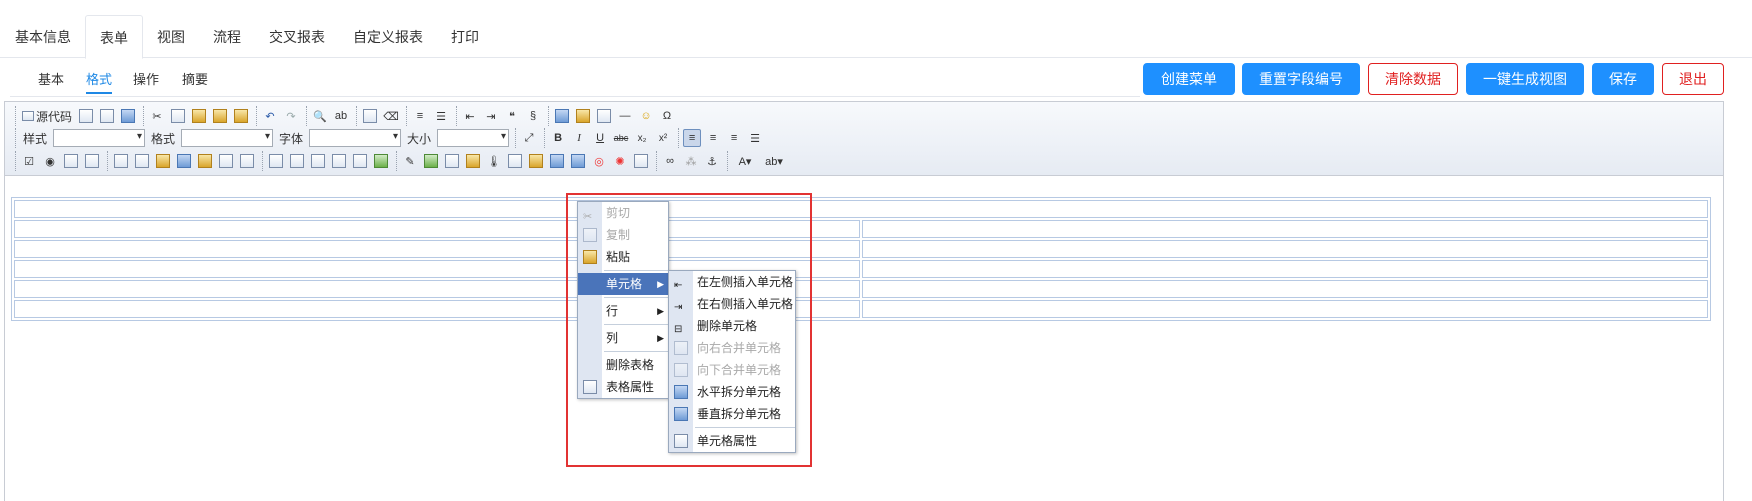 This screenshot has width=1752, height=501. Describe the element at coordinates (441, 116) in the screenshot. I see `bulleted-list-icon: ☰` at that location.